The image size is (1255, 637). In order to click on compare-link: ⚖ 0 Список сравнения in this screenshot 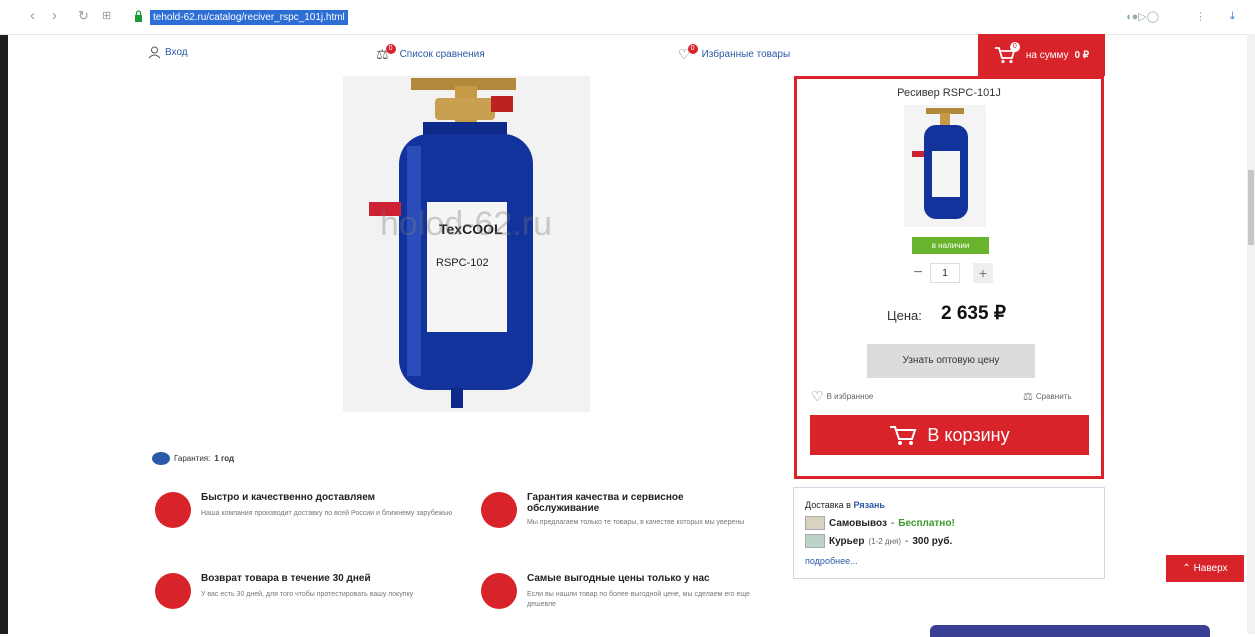, I will do `click(430, 53)`.